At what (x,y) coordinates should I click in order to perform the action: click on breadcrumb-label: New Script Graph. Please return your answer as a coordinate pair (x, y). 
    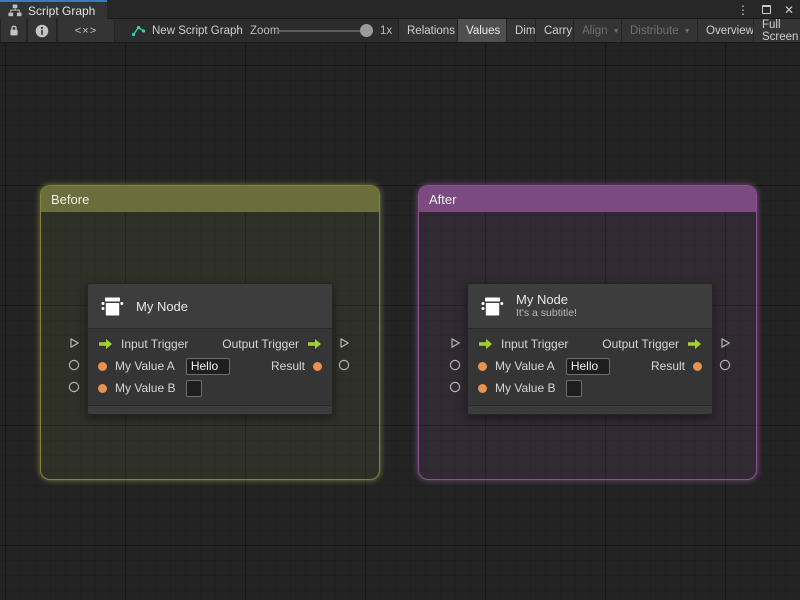
    Looking at the image, I should click on (197, 30).